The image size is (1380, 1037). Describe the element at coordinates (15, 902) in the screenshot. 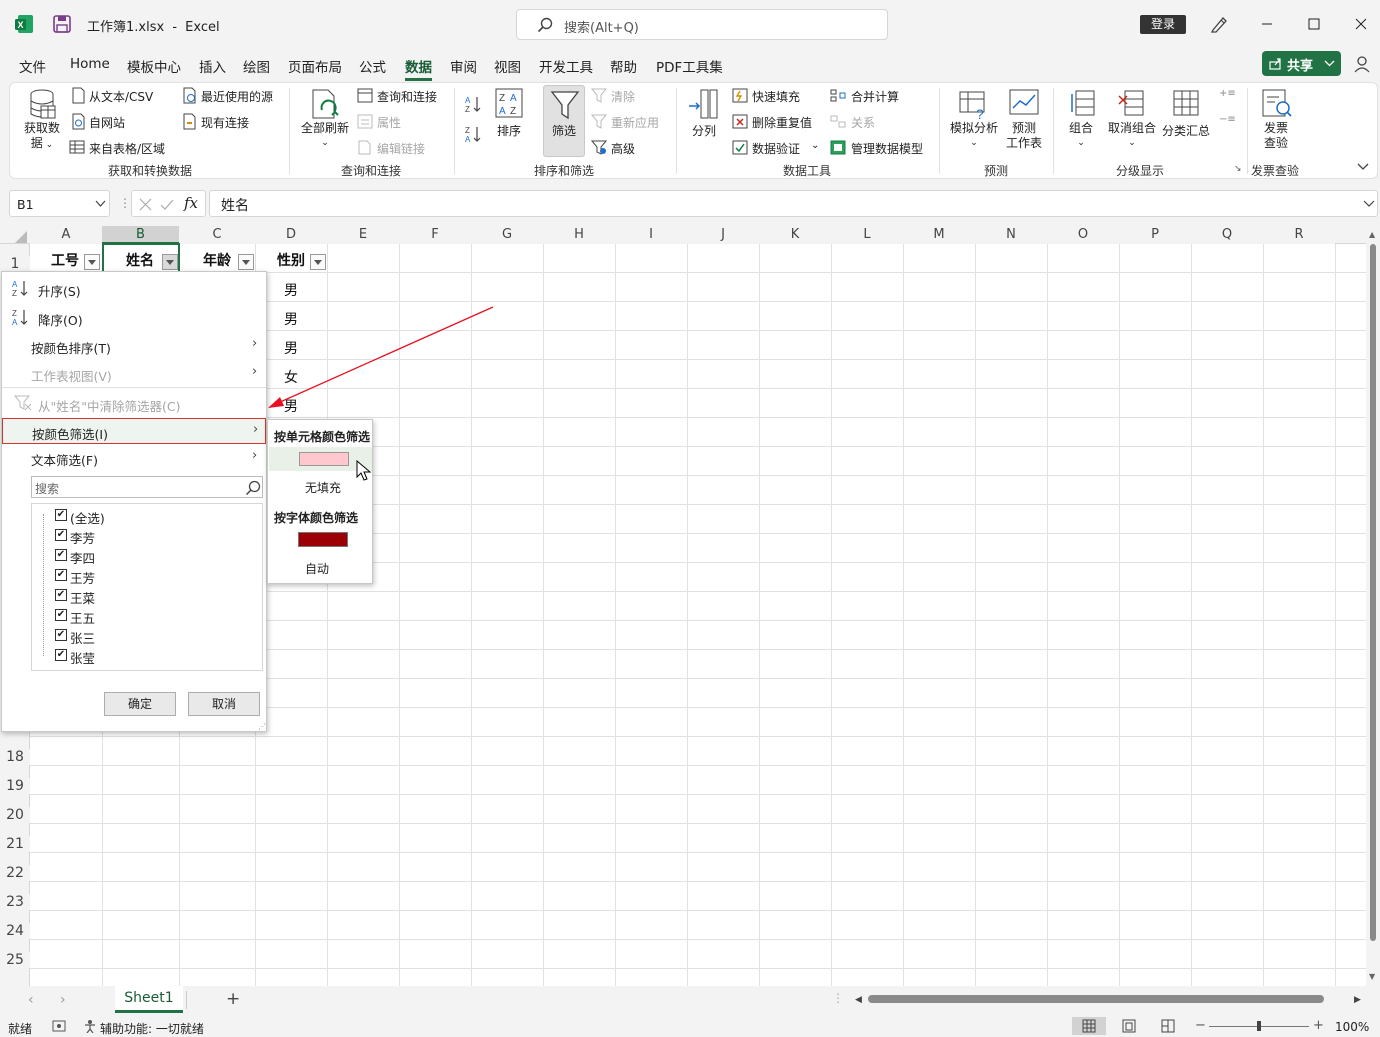

I see `row-header-23: 23` at that location.